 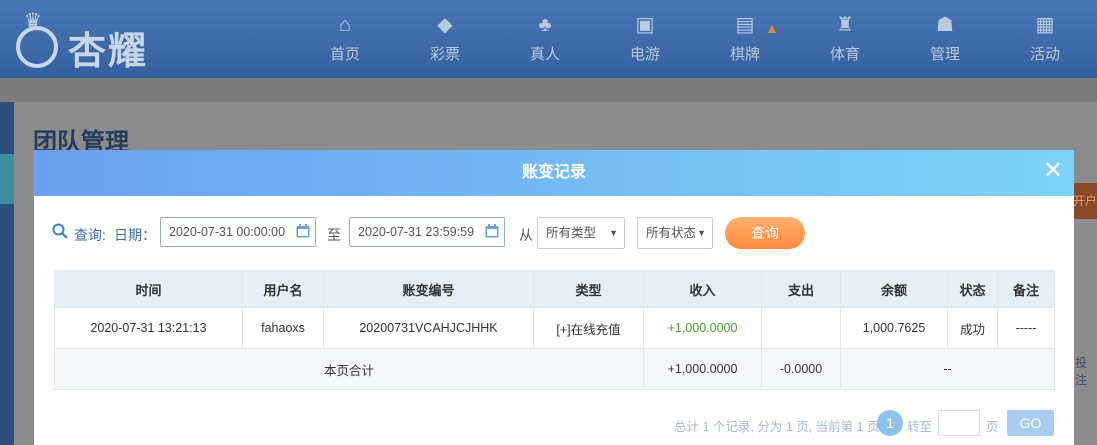 I want to click on end-date-input: 2020-07-31 23:59:59, so click(x=427, y=232).